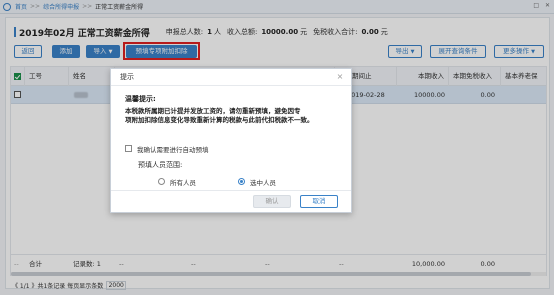  What do you see at coordinates (241, 181) in the screenshot?
I see `radio-selected-icon` at bounding box center [241, 181].